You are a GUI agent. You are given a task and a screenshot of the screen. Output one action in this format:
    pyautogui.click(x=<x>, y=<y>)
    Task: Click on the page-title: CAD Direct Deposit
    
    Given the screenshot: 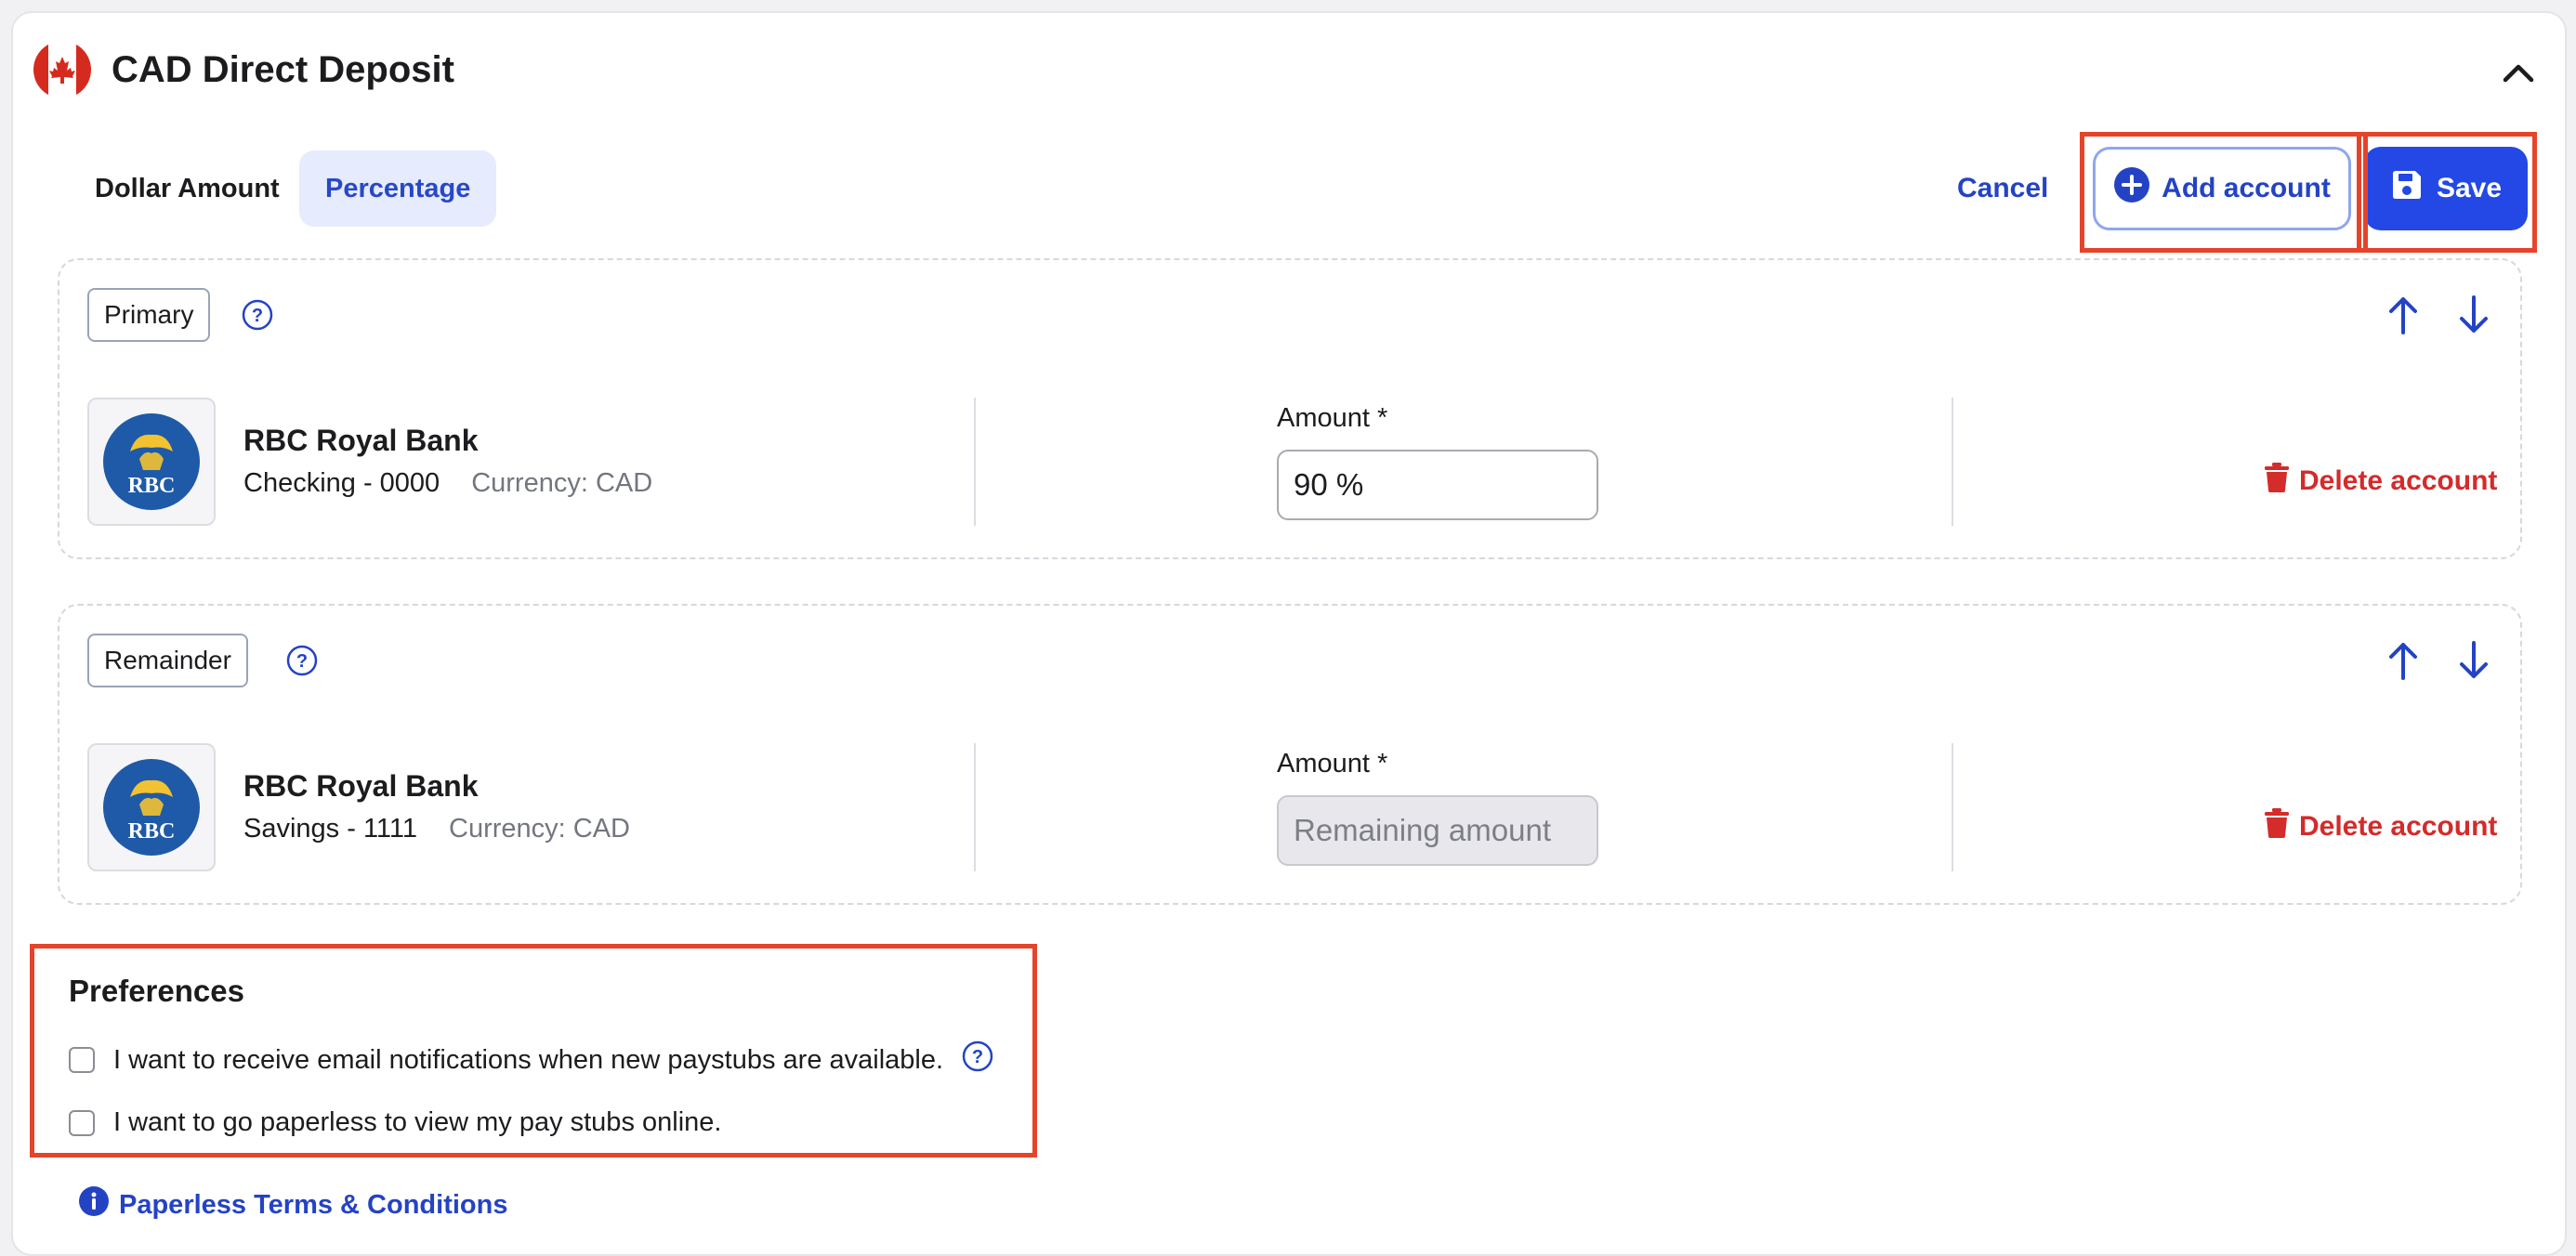 What is the action you would take?
    pyautogui.click(x=283, y=69)
    